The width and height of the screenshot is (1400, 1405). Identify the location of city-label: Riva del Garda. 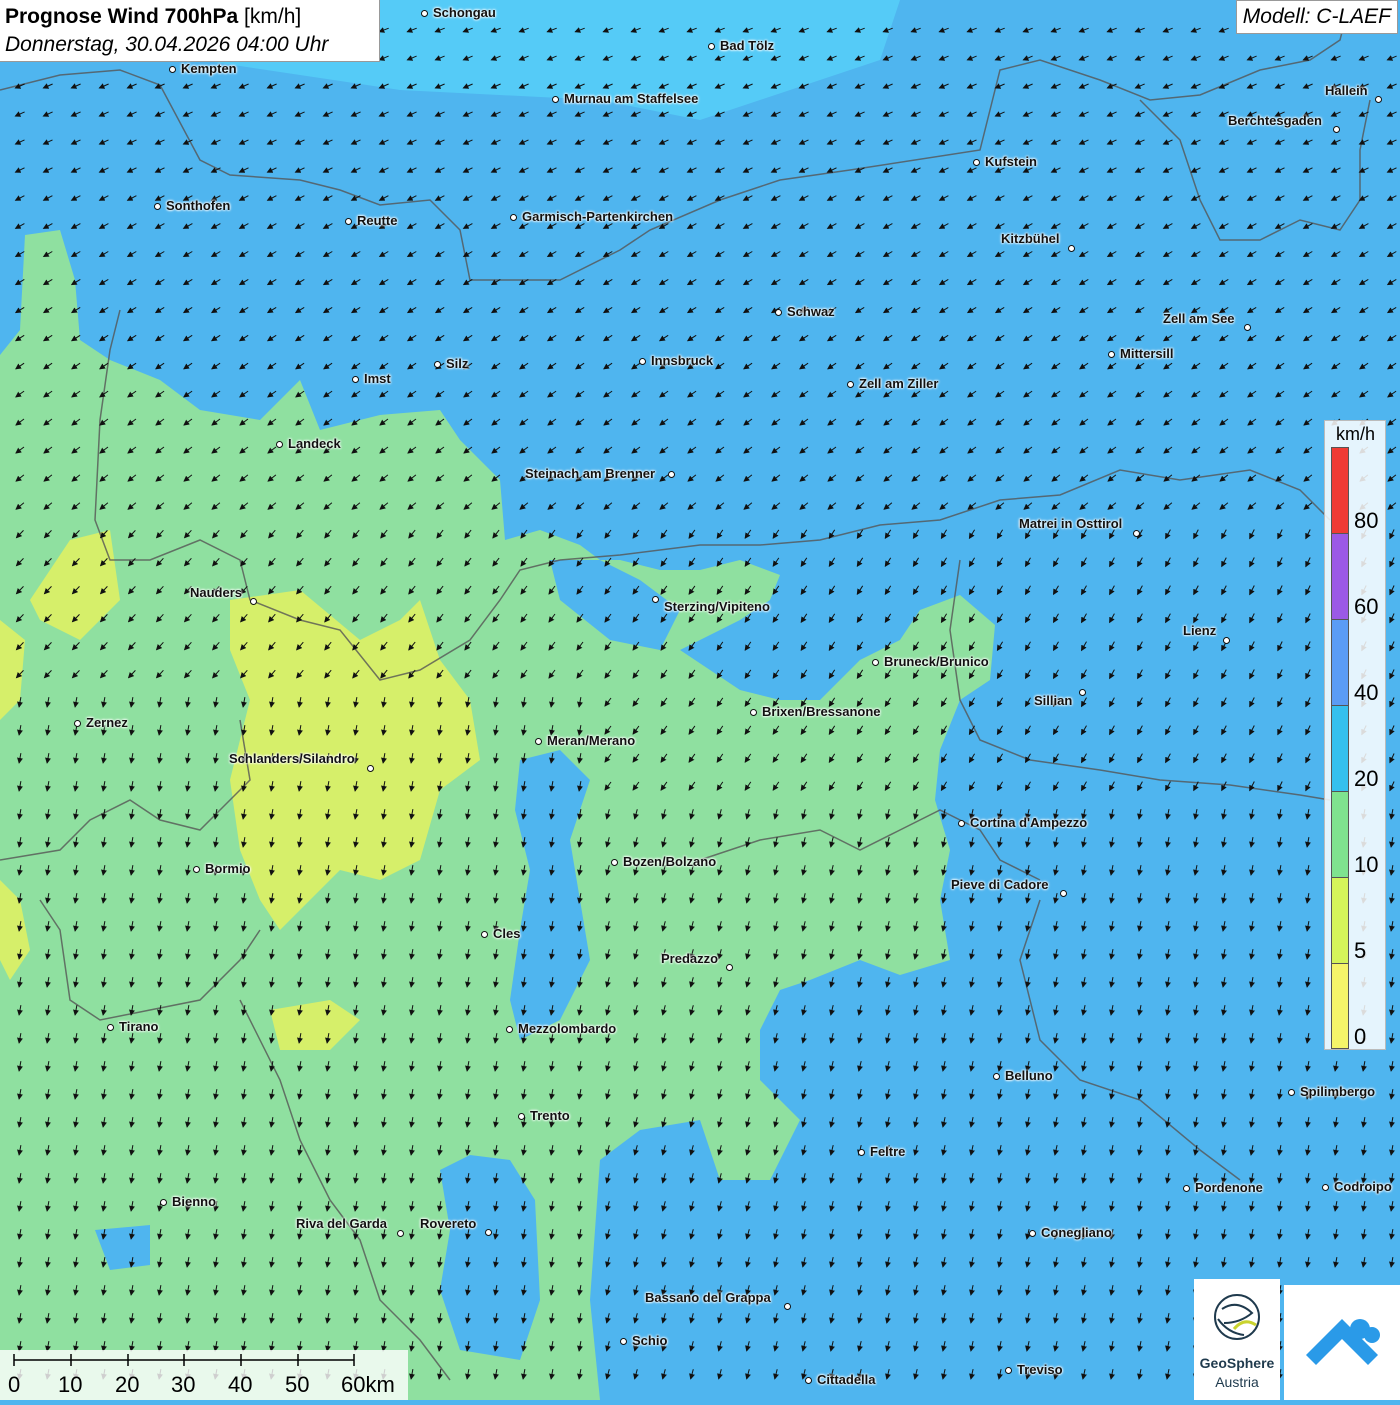
(342, 1223).